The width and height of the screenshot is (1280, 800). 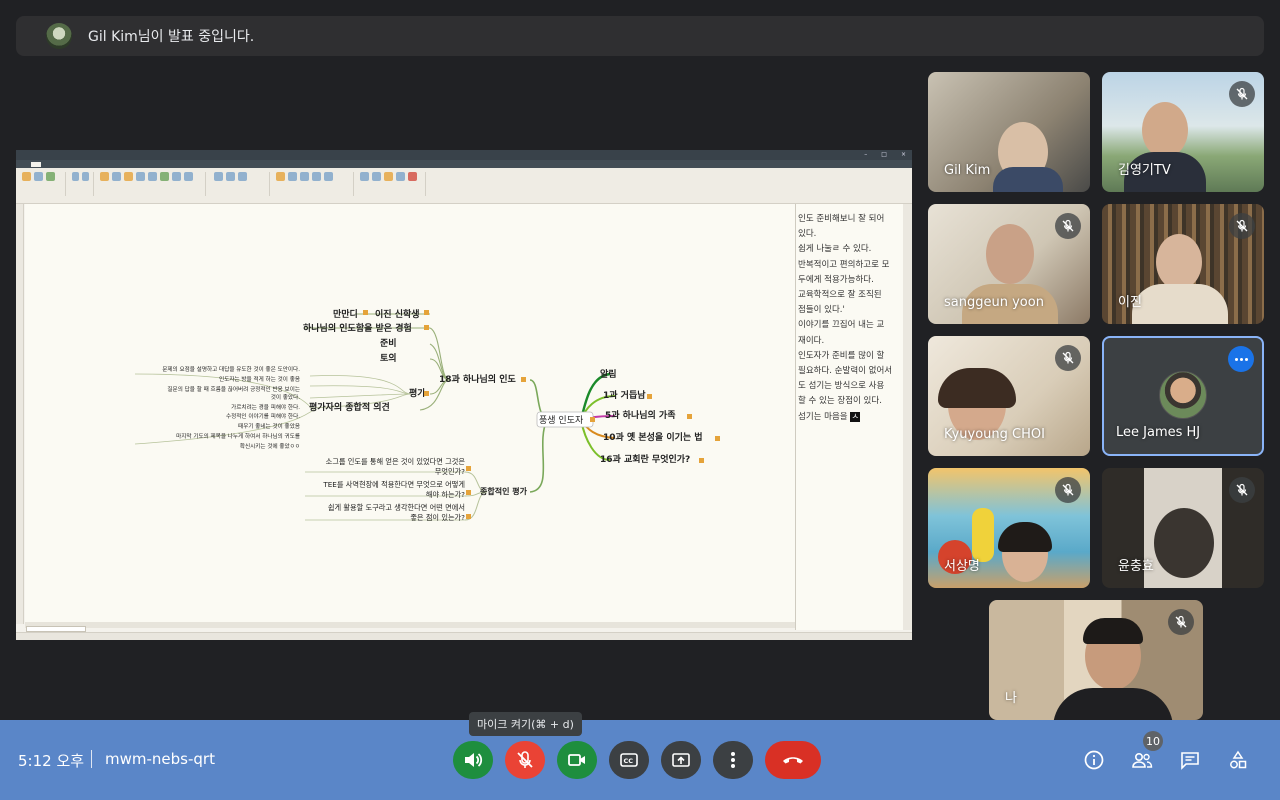 What do you see at coordinates (608, 374) in the screenshot?
I see `mindmap-node: 알림` at bounding box center [608, 374].